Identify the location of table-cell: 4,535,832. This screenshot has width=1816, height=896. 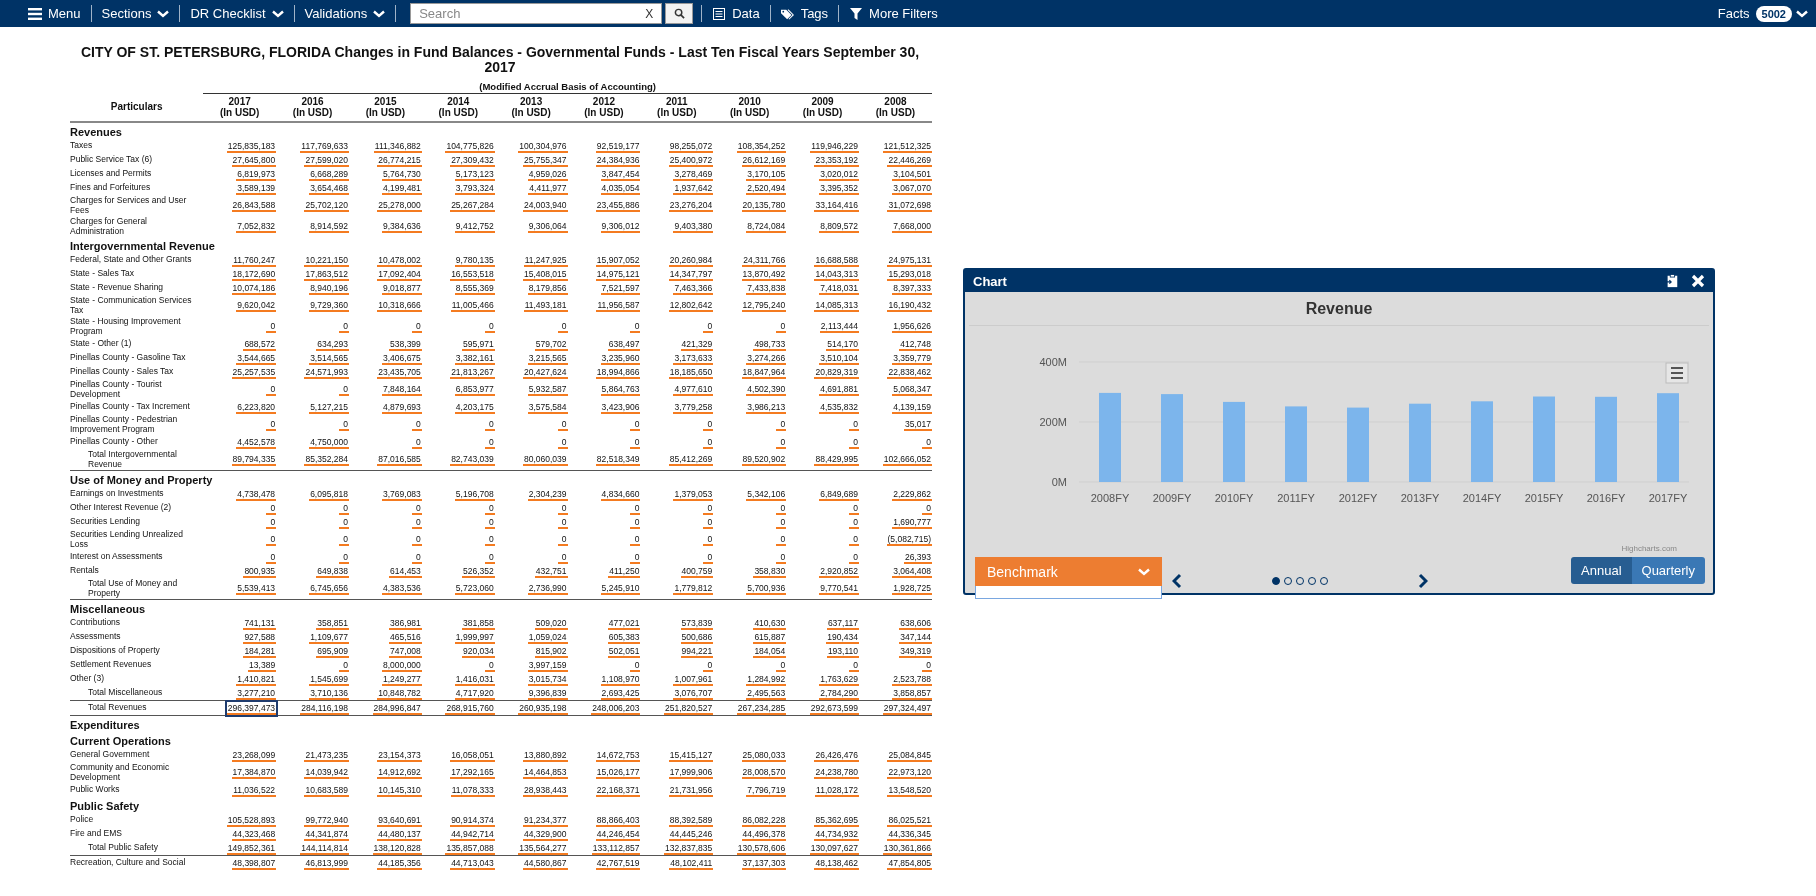
(839, 407).